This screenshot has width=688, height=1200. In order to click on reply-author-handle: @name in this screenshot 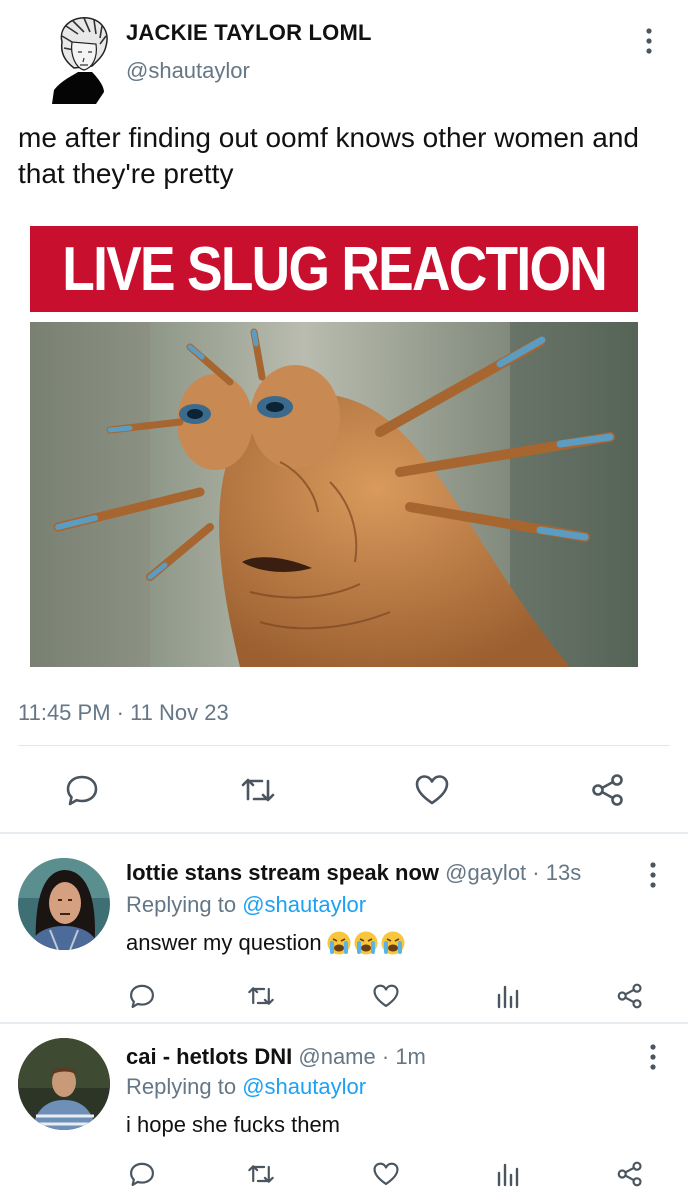, I will do `click(336, 1056)`.